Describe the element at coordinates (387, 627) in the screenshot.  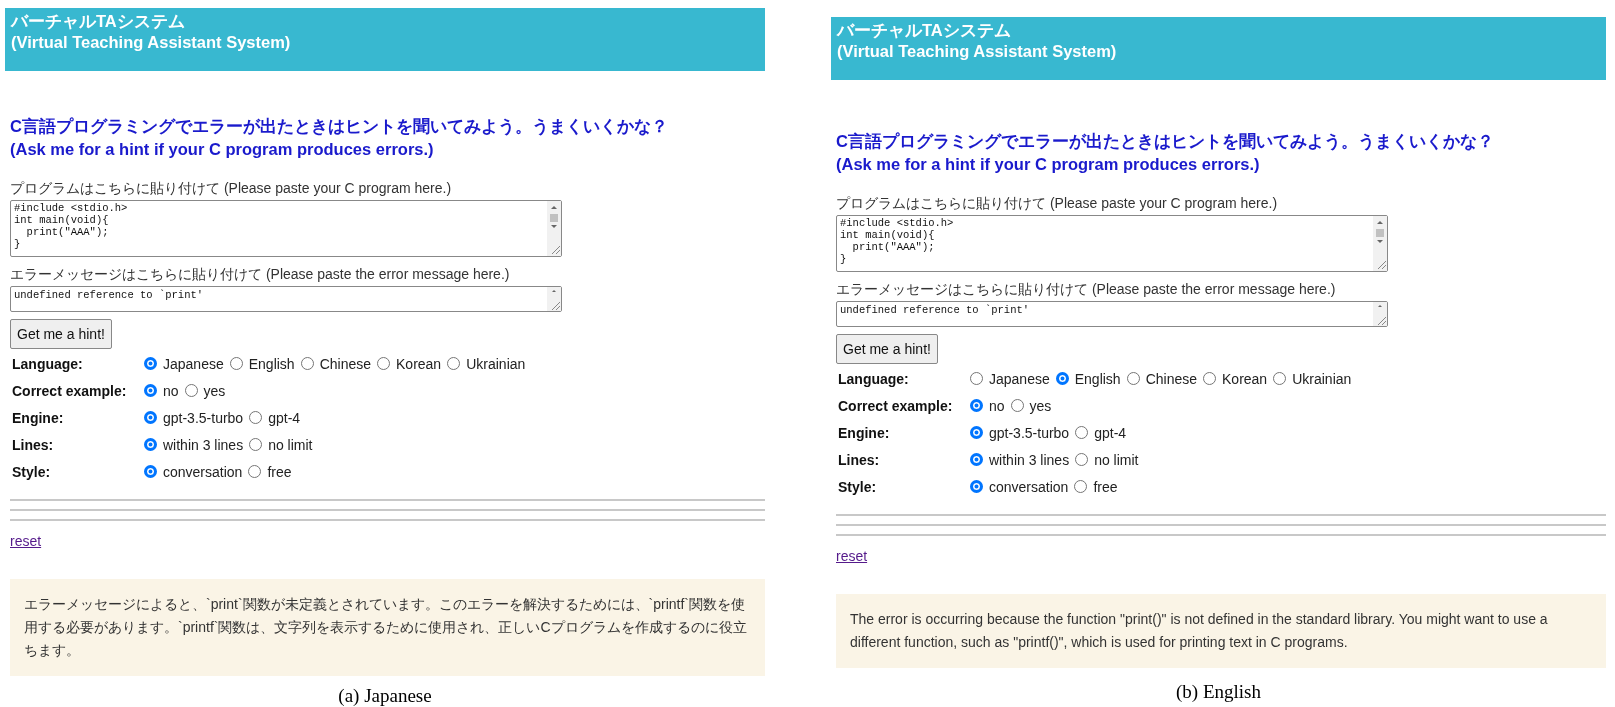
I see `hint-message: エラーメッセージによると、`print`関数が未定義とされています。このエラーを解決するためには、`printf`関数を使用する必要があります。`printf`関数は、文字列を表示するために使用され、正しいCプログラムを作成するのに役立ちます。` at that location.